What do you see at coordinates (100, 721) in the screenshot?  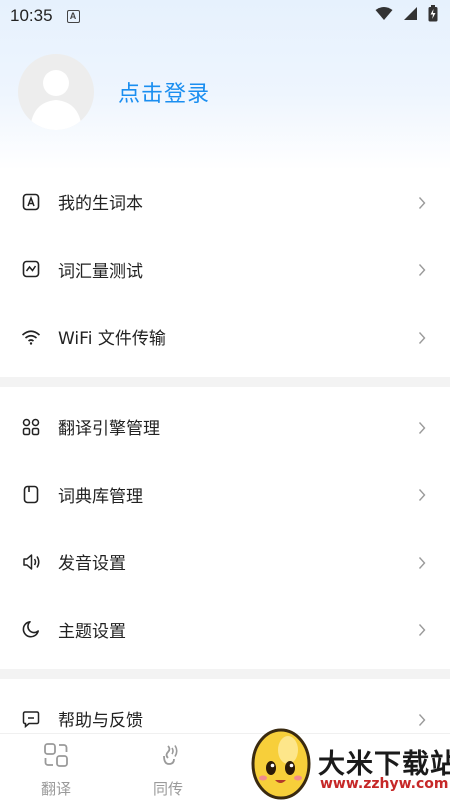 I see `menu-label: 帮助与反馈` at bounding box center [100, 721].